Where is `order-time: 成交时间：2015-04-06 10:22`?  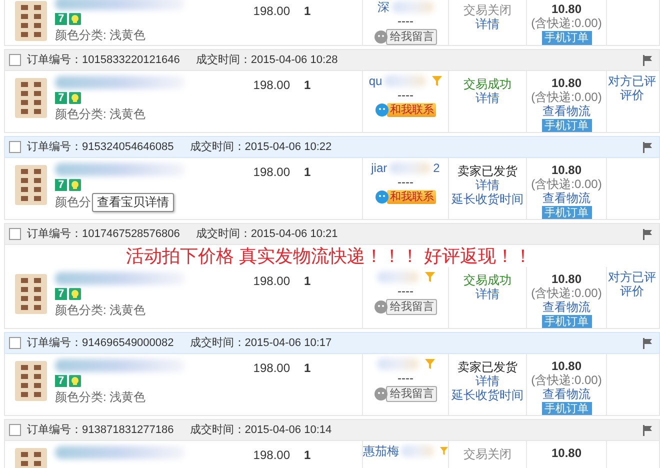 order-time: 成交时间：2015-04-06 10:22 is located at coordinates (261, 147).